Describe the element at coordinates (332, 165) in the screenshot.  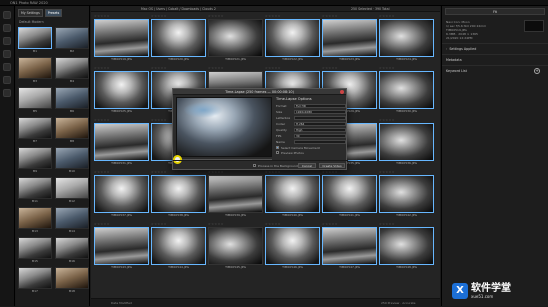
I see `create-video-button: Create Video` at that location.